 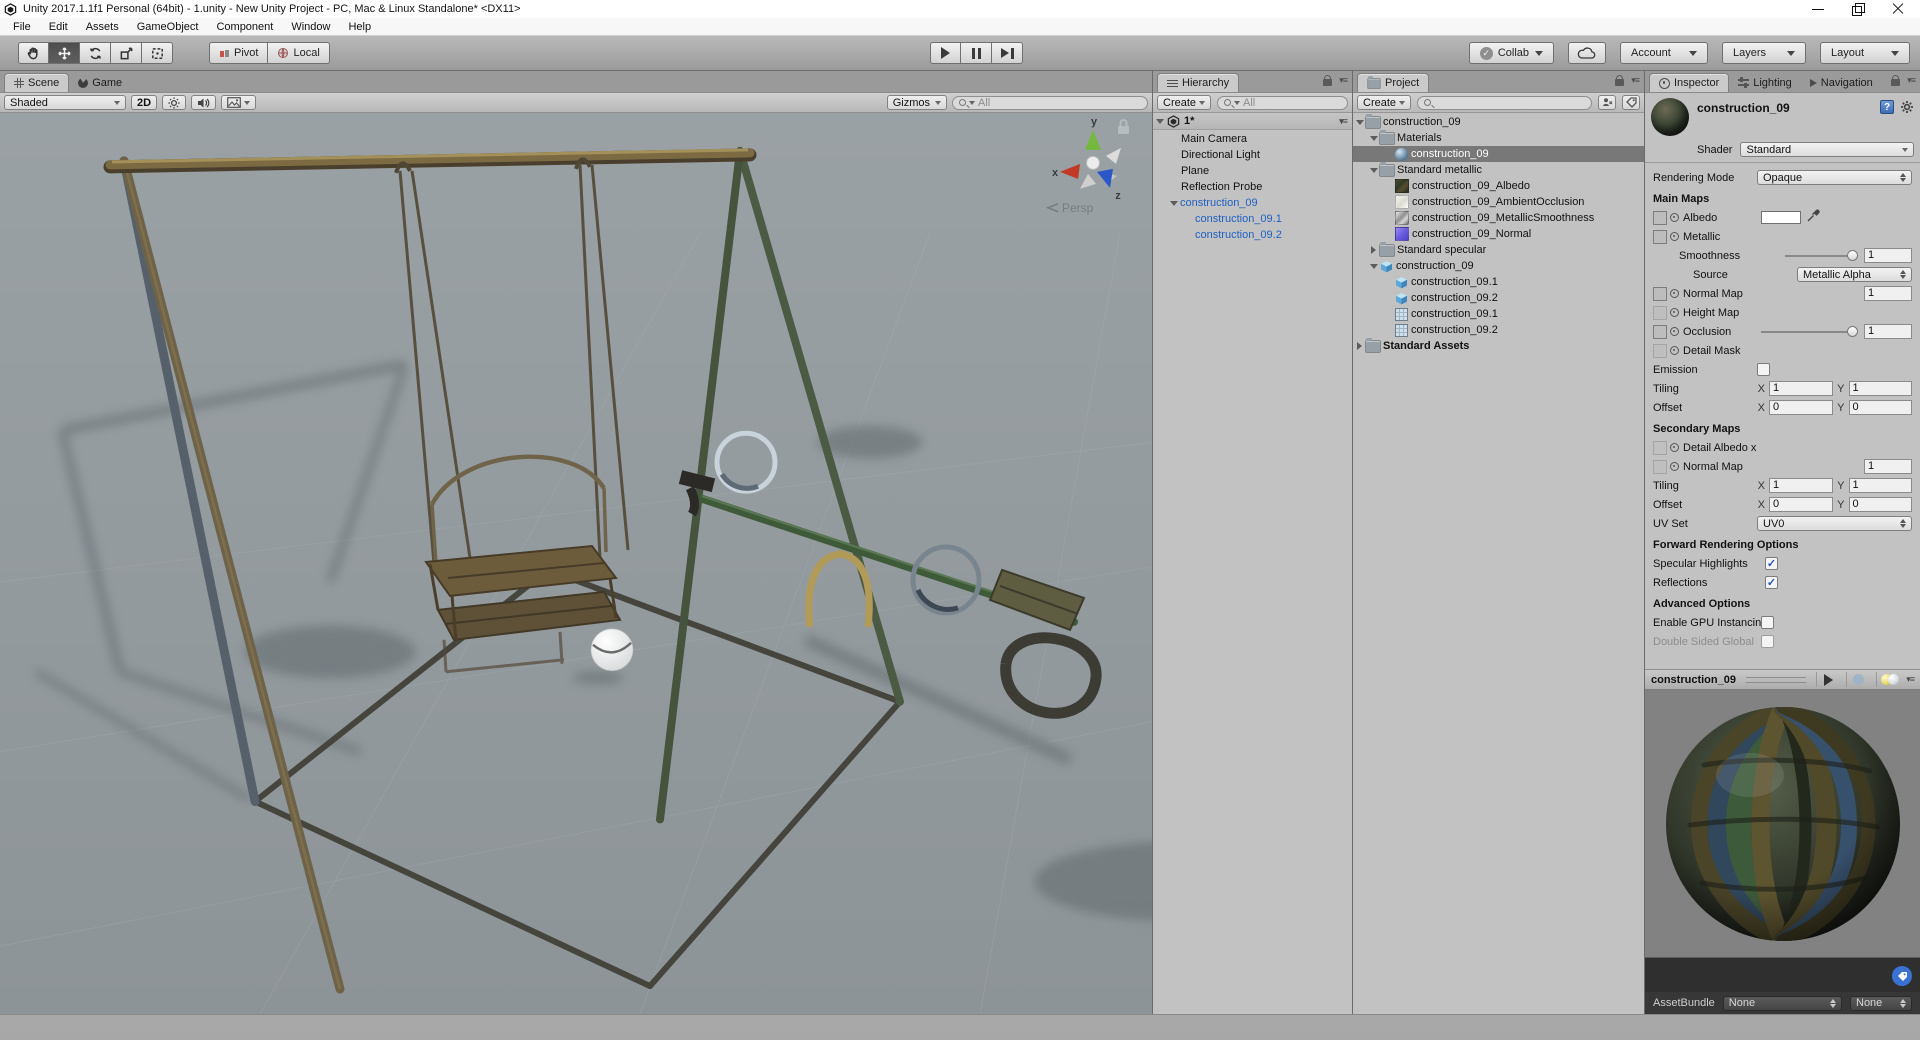 What do you see at coordinates (310, 27) in the screenshot?
I see `menu-window: Window` at bounding box center [310, 27].